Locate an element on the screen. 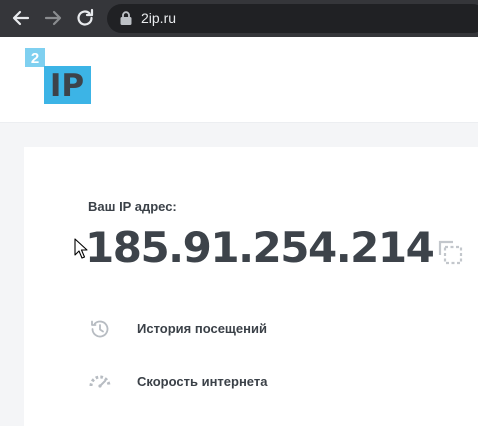 Image resolution: width=478 pixels, height=426 pixels. menu-label-speed: Скорость интернета is located at coordinates (202, 381).